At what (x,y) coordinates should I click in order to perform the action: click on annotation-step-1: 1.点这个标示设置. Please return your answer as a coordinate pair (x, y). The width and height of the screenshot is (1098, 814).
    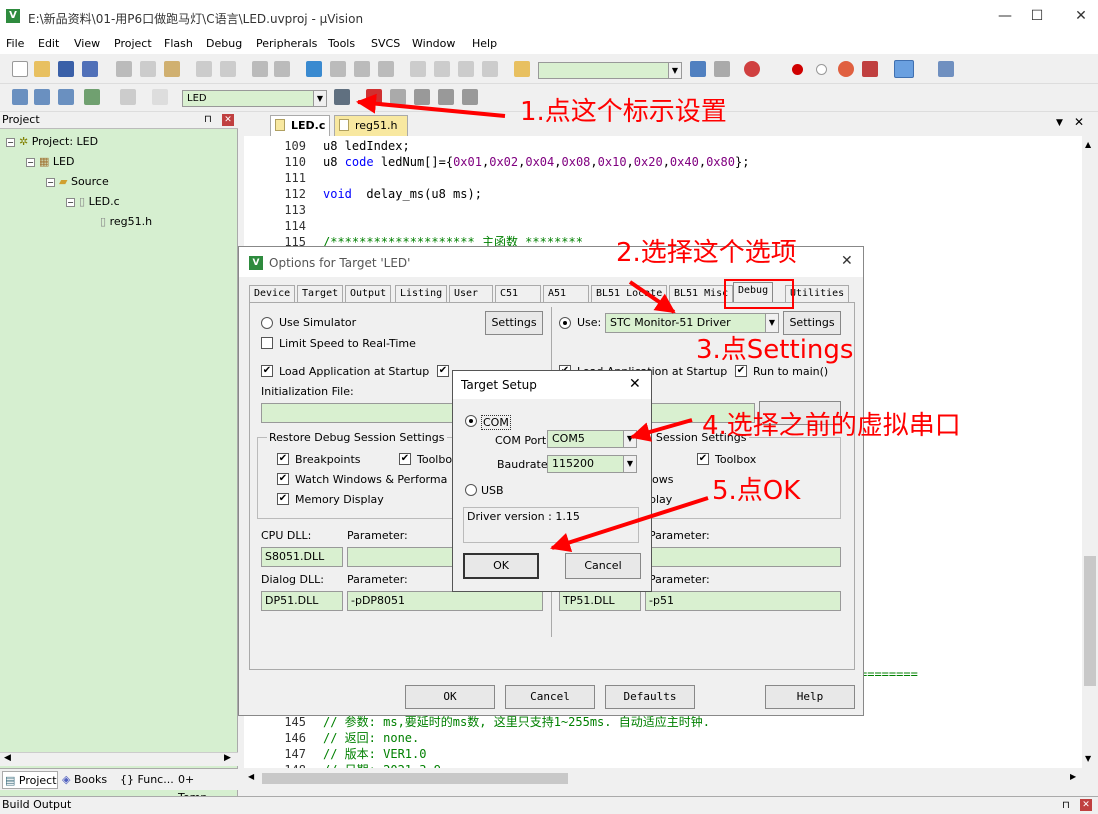
    Looking at the image, I should click on (623, 112).